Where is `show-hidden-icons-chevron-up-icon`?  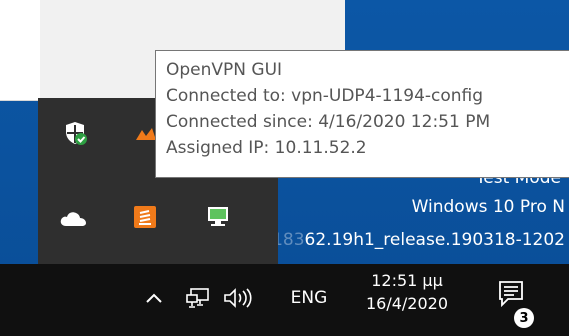 show-hidden-icons-chevron-up-icon is located at coordinates (154, 298).